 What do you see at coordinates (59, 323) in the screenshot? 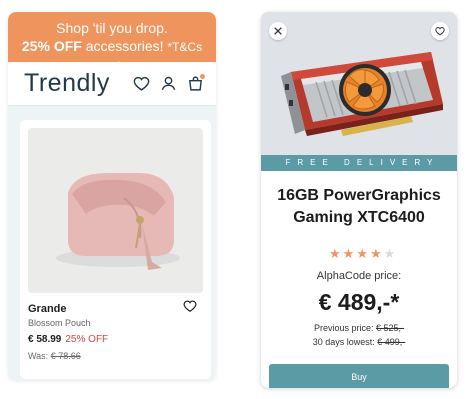
I see `product-subtitle: Blossom Pouch` at bounding box center [59, 323].